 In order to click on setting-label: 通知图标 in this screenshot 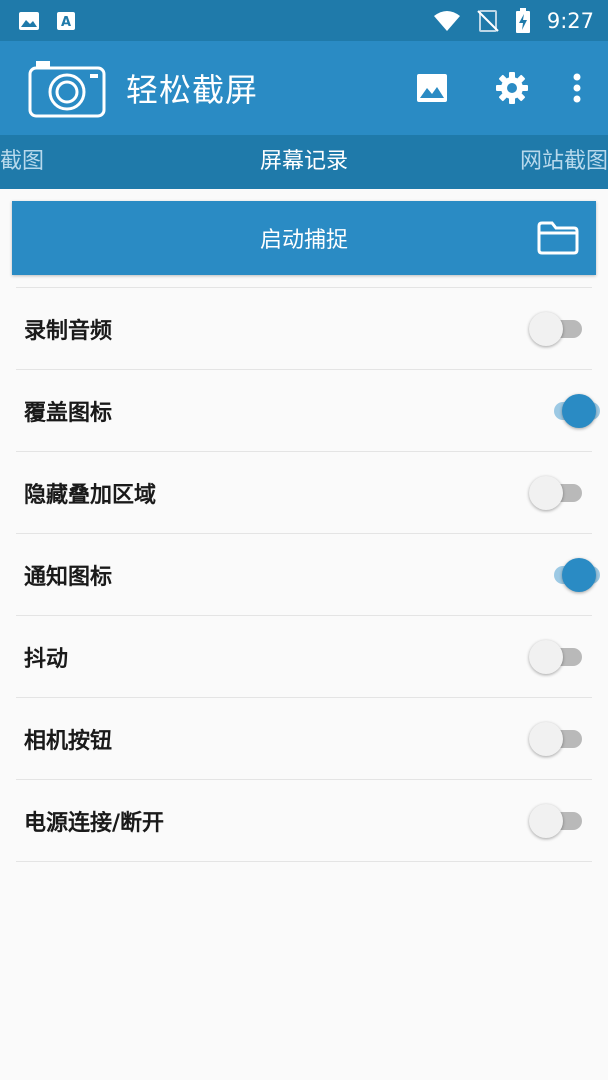, I will do `click(68, 577)`.